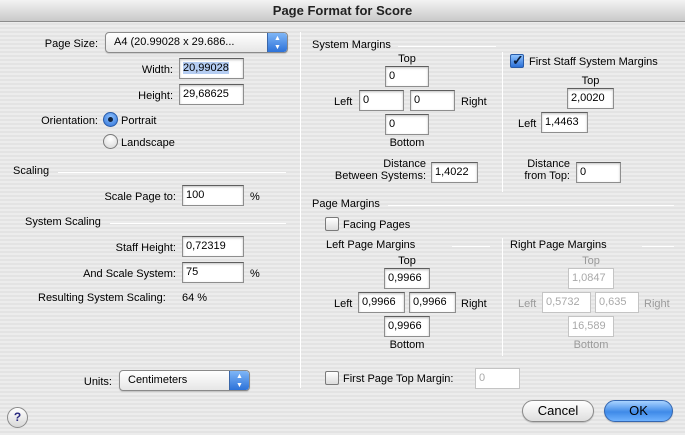 This screenshot has width=685, height=435. I want to click on fs-left-label: Left, so click(527, 124).